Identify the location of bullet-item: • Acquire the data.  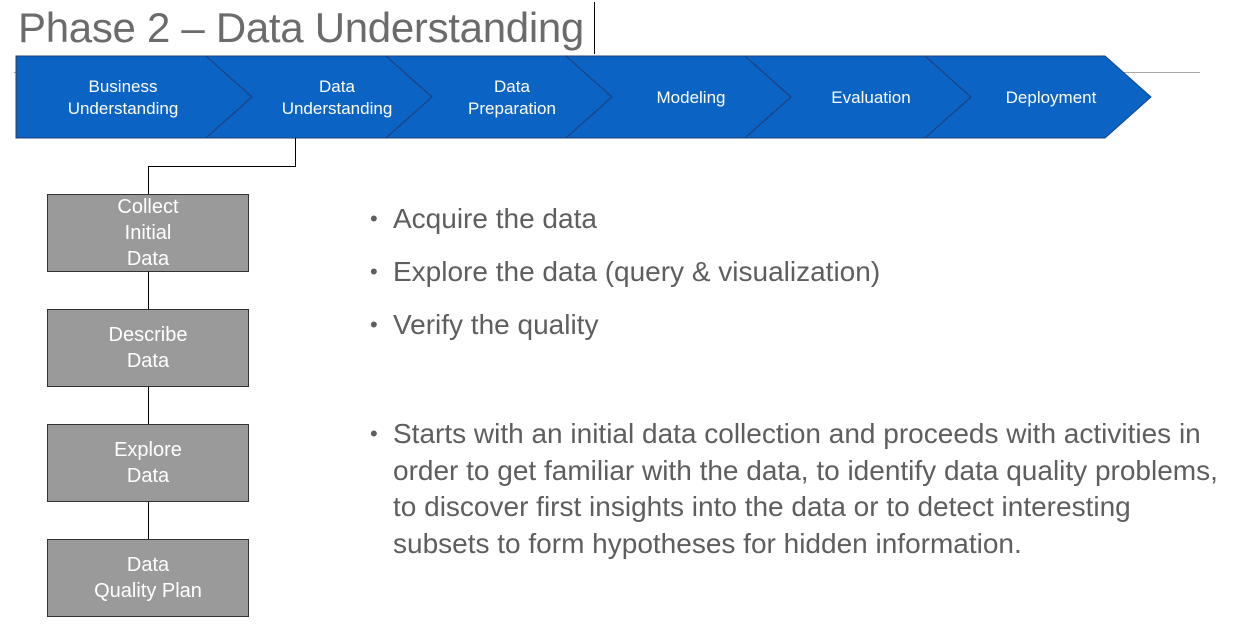
(800, 219).